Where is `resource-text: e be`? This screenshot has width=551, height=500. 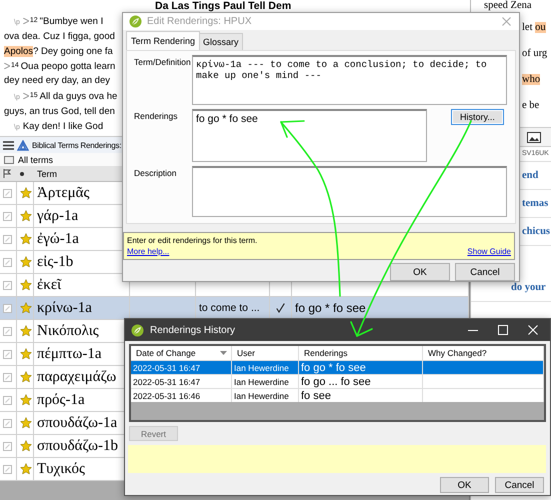 resource-text: e be is located at coordinates (531, 105).